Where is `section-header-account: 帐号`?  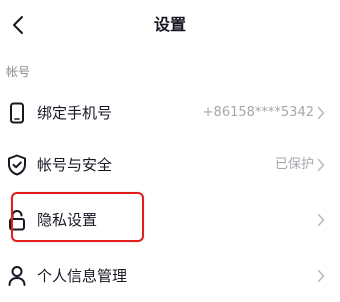 section-header-account: 帐号 is located at coordinates (18, 72).